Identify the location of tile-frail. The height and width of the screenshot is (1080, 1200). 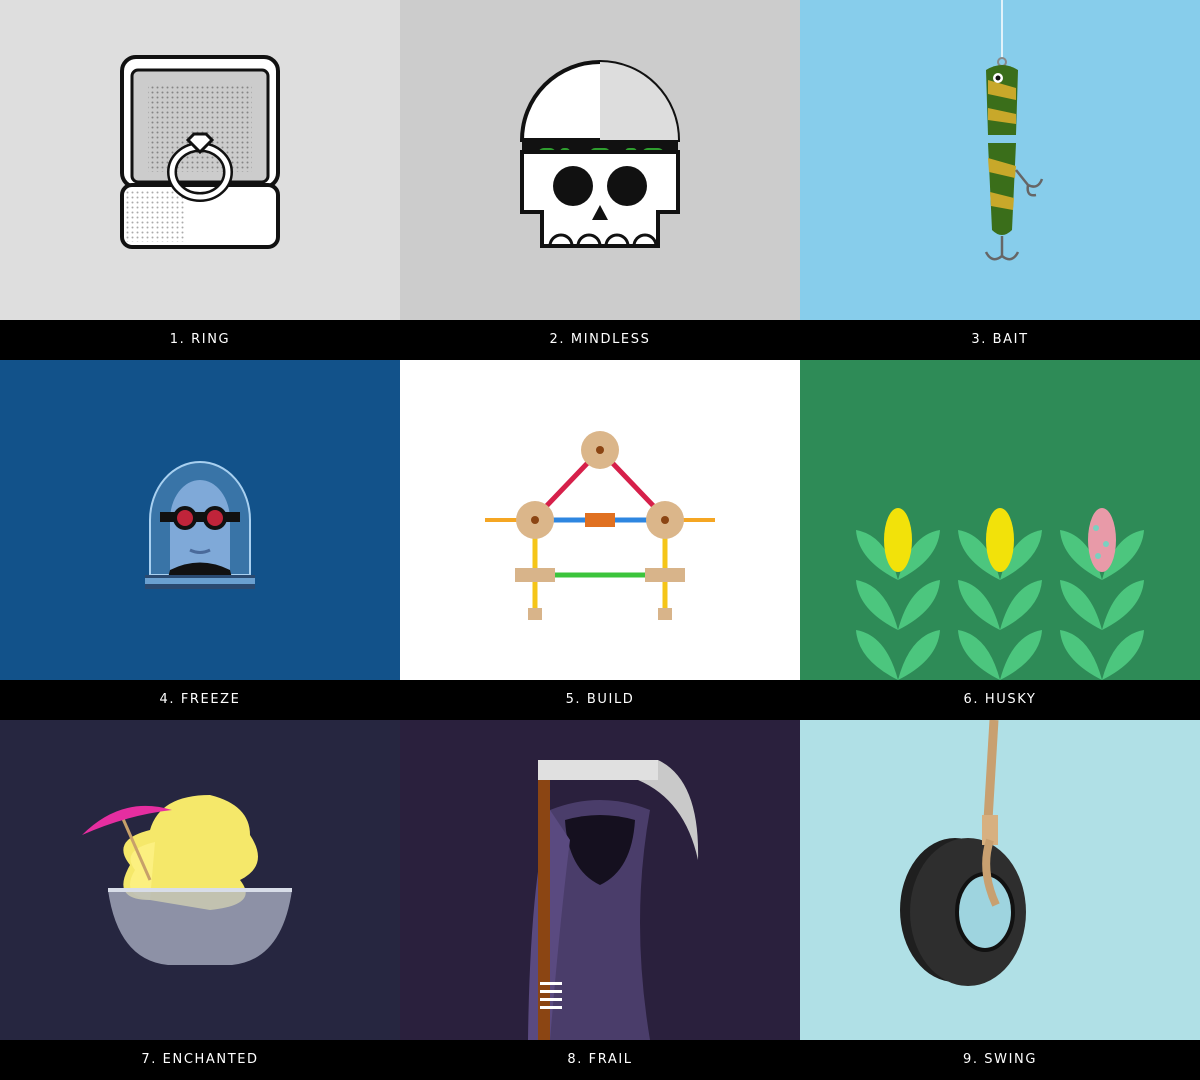
(600, 880).